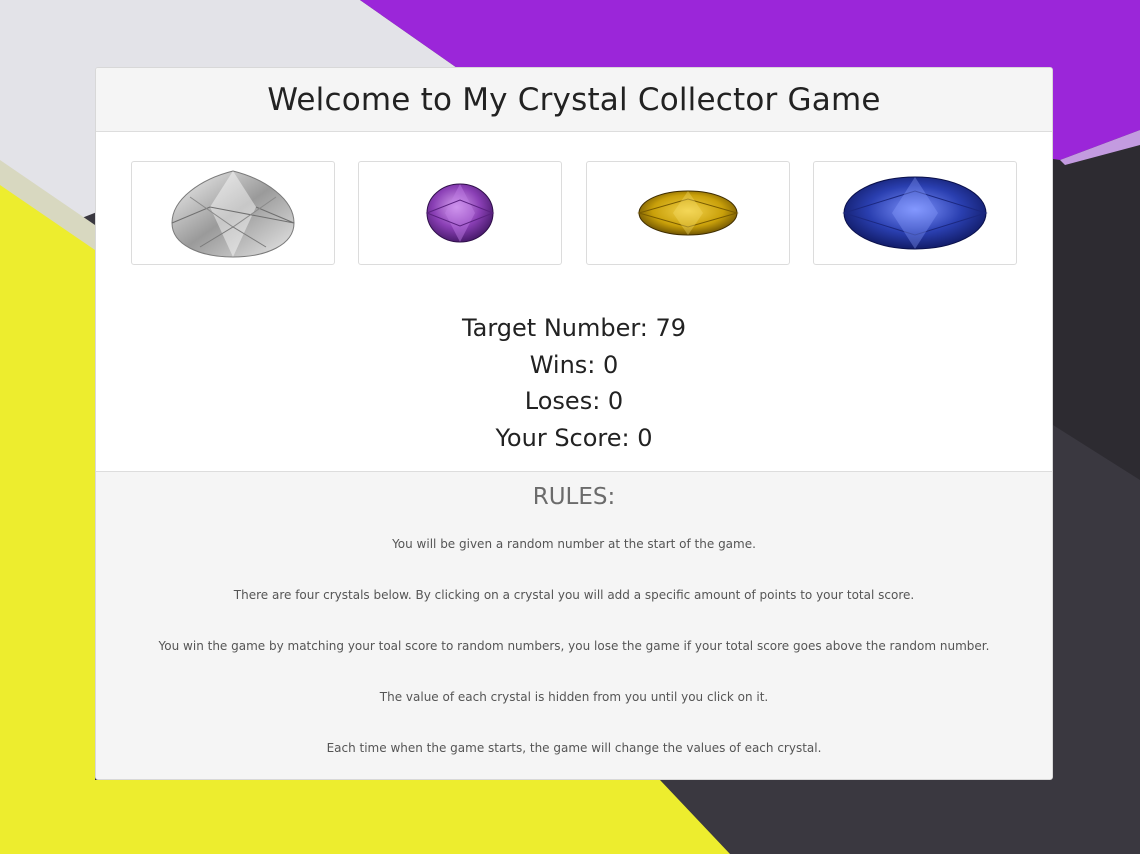  I want to click on loses-count: Loses: 0, so click(574, 401).